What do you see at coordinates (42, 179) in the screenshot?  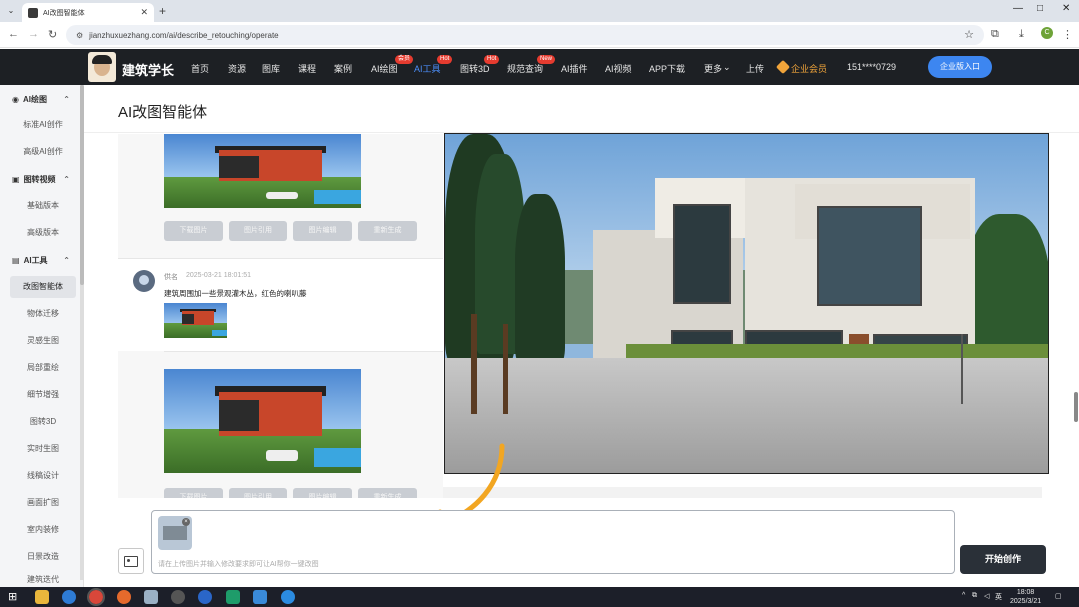 I see `sidebar-group-video: ▣ 图转视频 ⌃` at bounding box center [42, 179].